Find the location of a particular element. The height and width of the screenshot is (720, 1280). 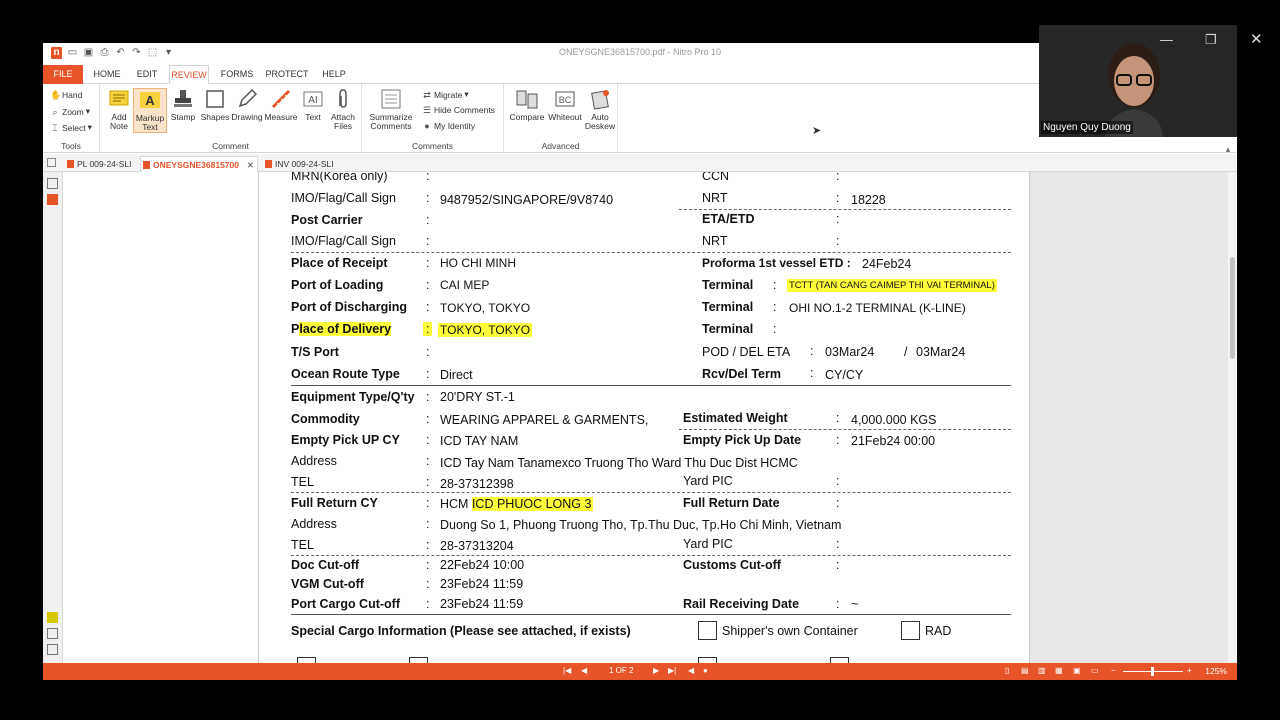

summarize-comments-button: Summarize Comments is located at coordinates (391, 109).